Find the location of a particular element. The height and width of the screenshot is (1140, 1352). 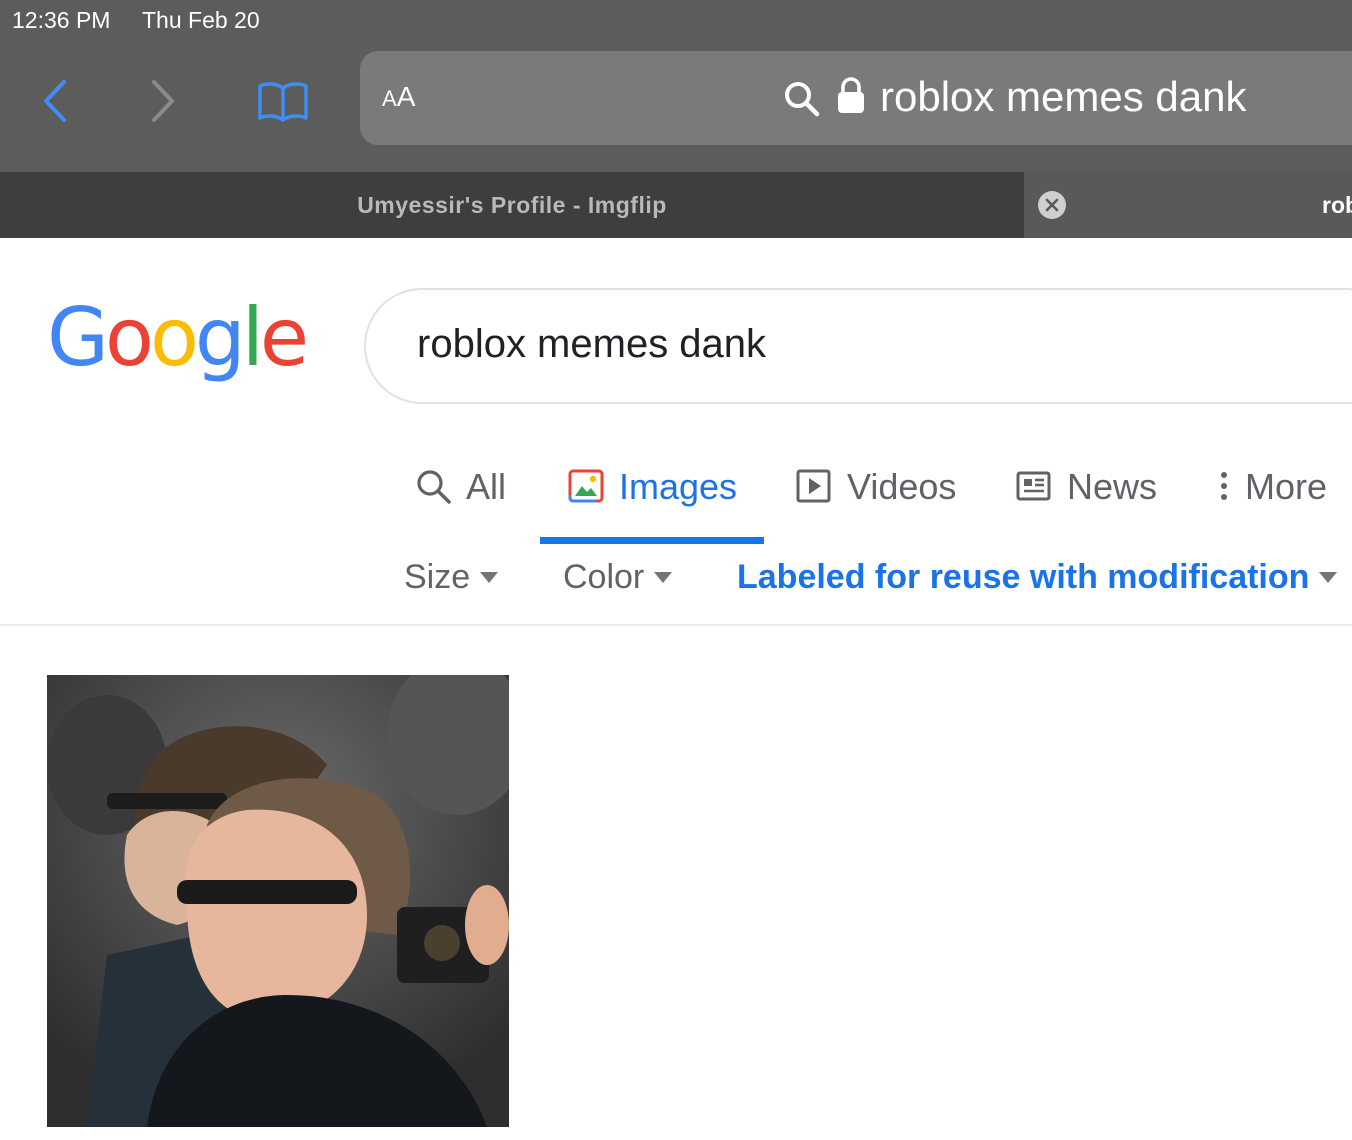

tab-title: roblox memes dank is located at coordinates (1337, 205).